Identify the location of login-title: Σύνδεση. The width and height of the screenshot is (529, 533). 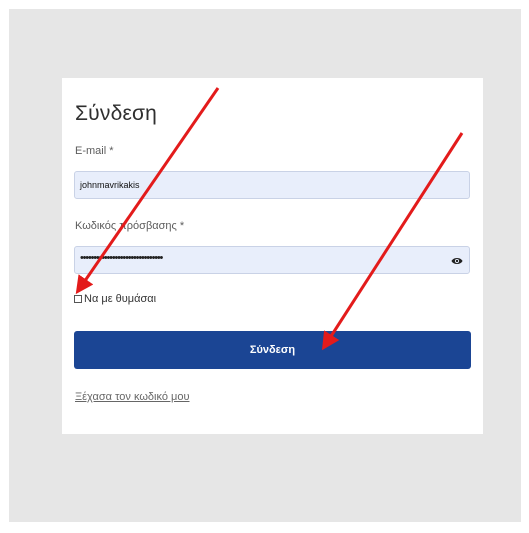
(116, 113).